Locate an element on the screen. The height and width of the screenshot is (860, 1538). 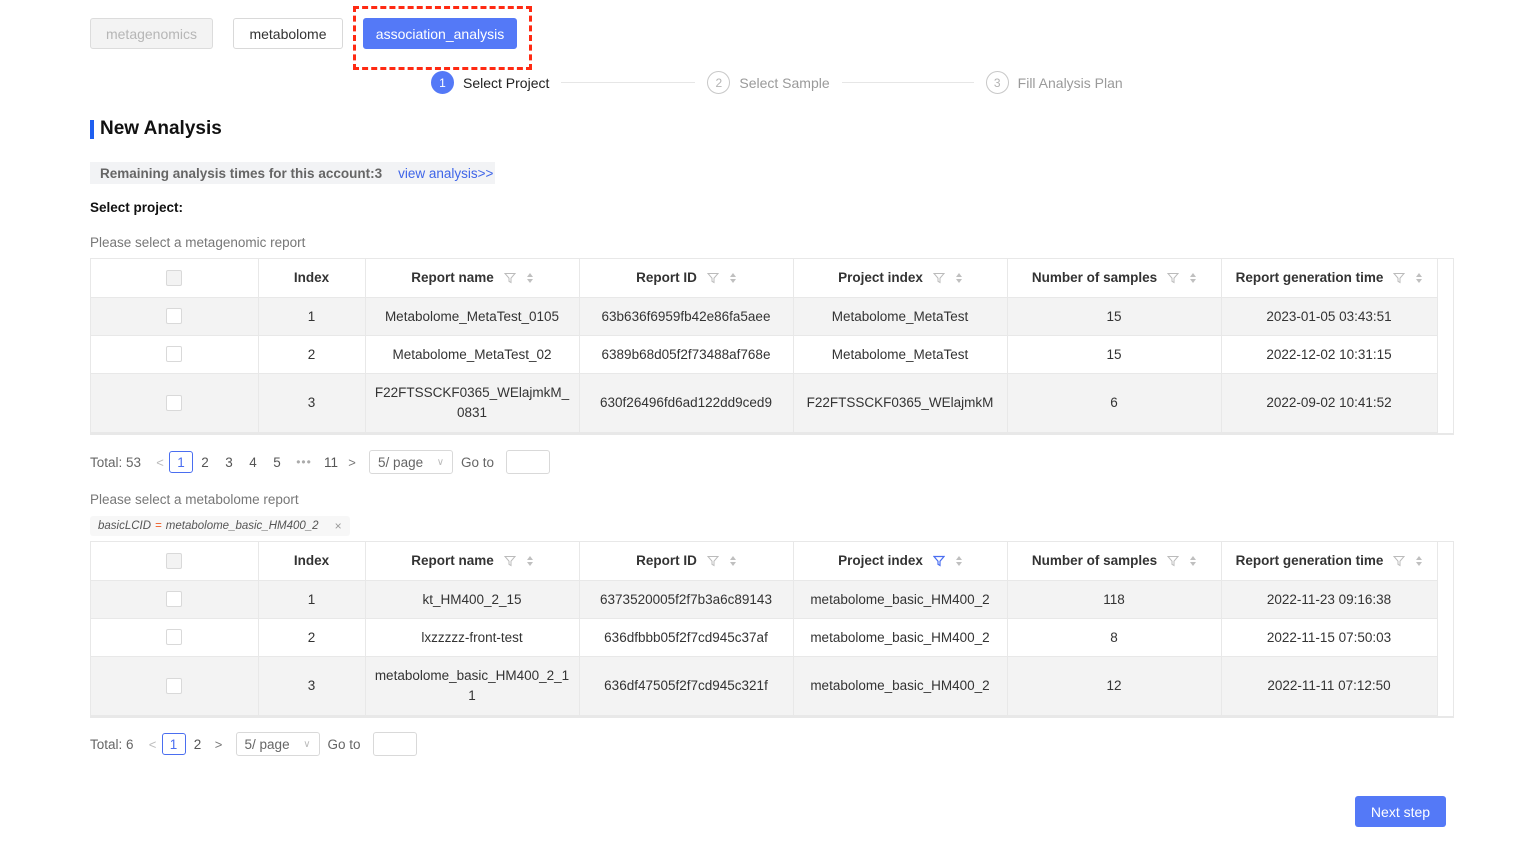
step-number-icon: 2 is located at coordinates (719, 82).